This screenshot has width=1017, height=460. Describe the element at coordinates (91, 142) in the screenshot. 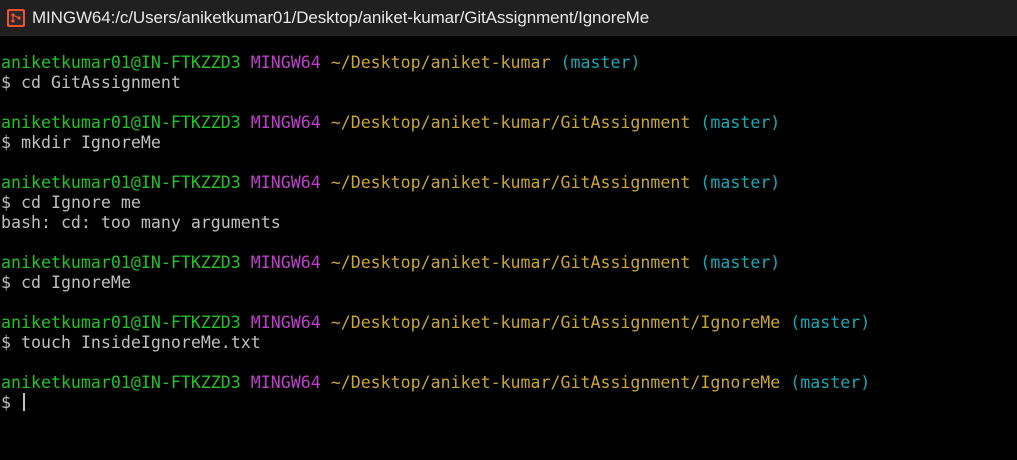

I see `command-text: mkdir IgnoreMe` at that location.